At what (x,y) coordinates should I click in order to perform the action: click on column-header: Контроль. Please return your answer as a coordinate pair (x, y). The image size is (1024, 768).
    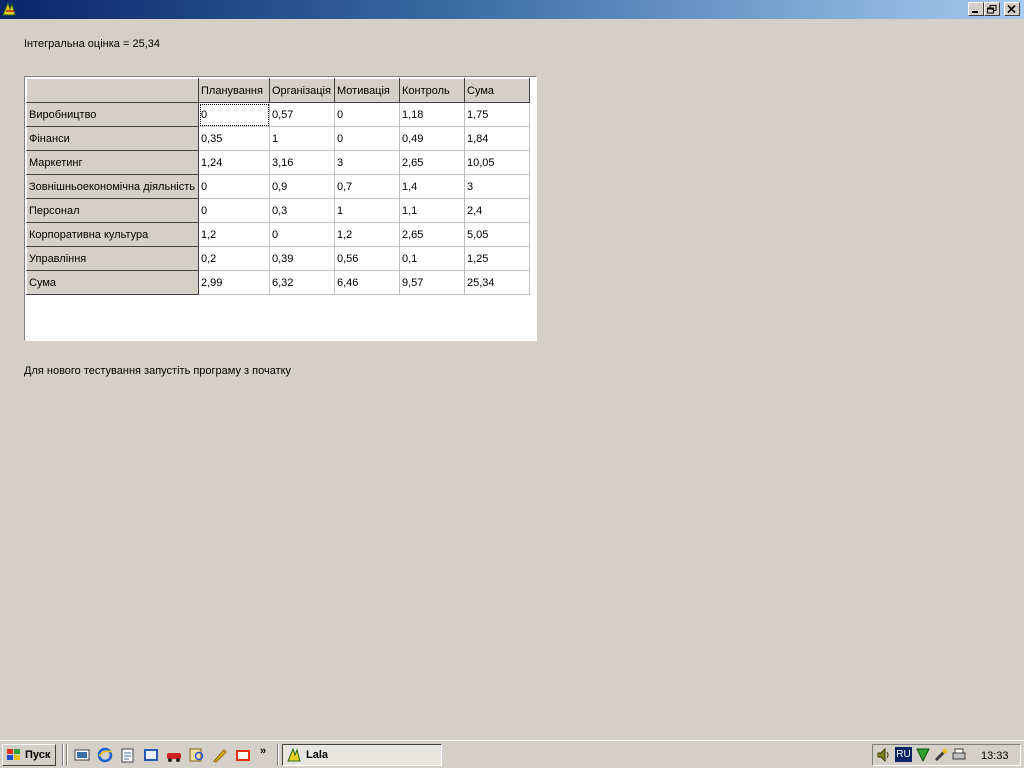
    Looking at the image, I should click on (432, 90).